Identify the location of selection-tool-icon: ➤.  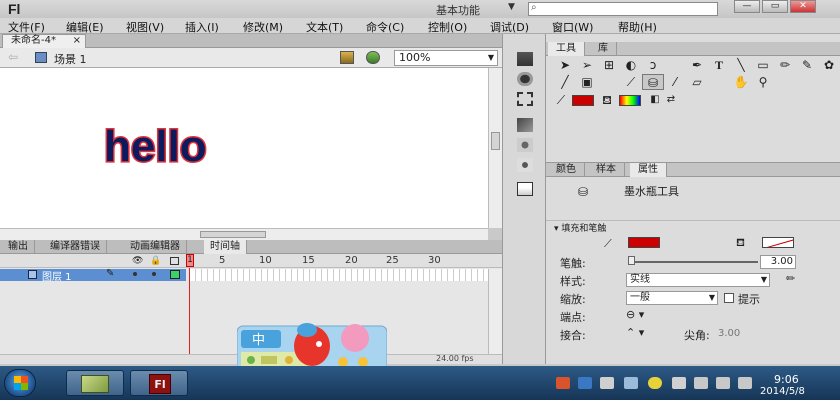
(565, 65).